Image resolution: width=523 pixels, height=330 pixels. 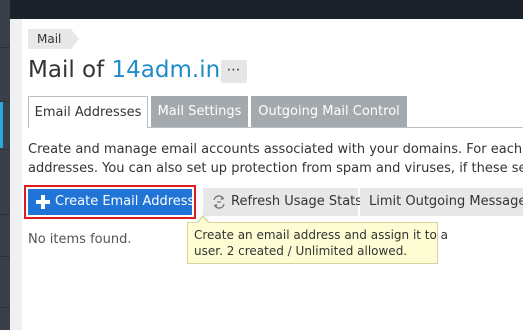 I want to click on tab-label: Outgoing Mail Control, so click(x=329, y=111).